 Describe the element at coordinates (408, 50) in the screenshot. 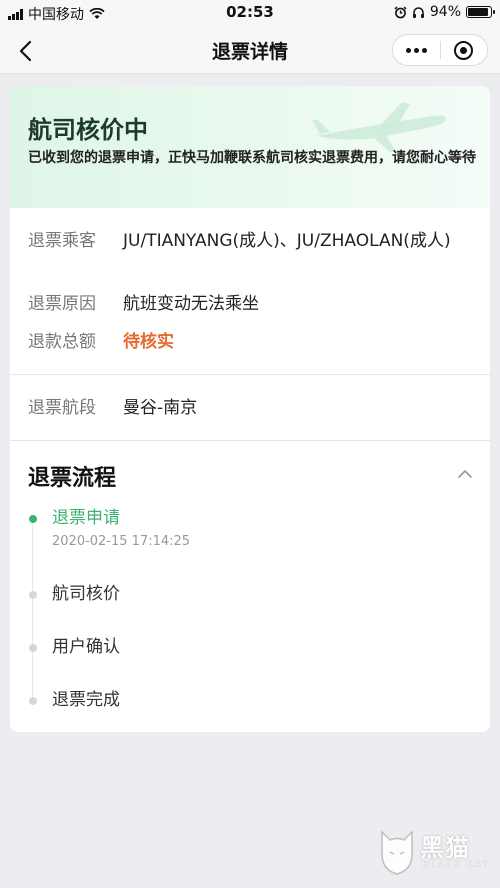

I see `more-dots-icon` at that location.